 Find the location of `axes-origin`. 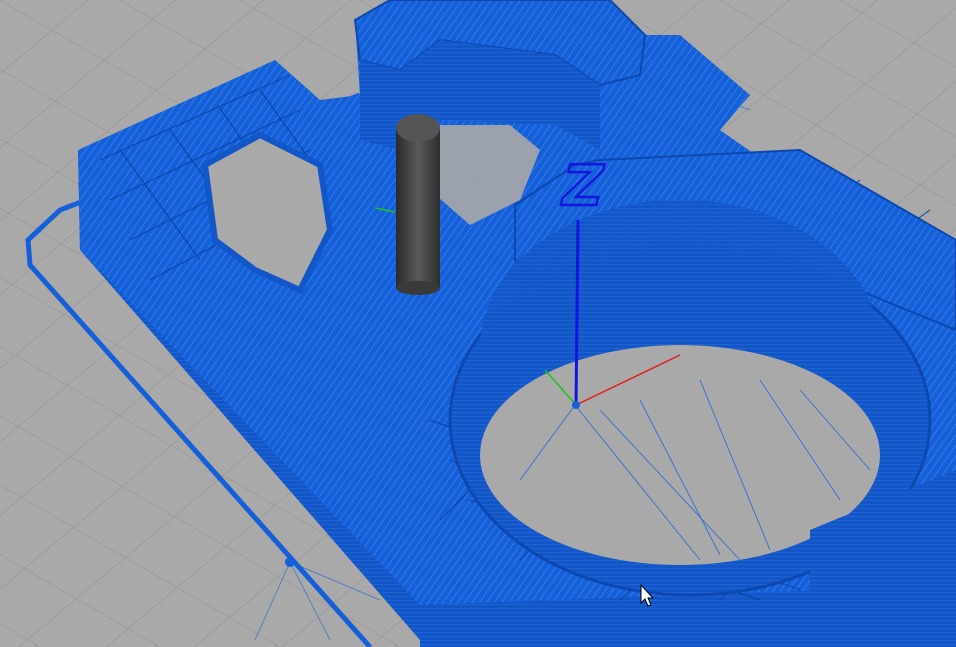

axes-origin is located at coordinates (576, 405).